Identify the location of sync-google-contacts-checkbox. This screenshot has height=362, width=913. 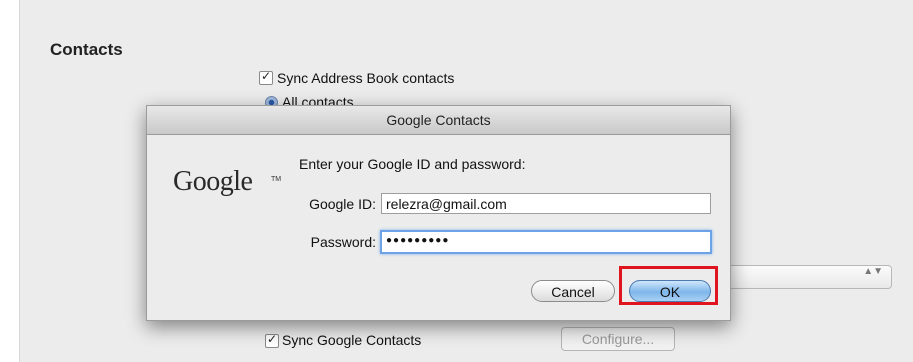
(272, 340).